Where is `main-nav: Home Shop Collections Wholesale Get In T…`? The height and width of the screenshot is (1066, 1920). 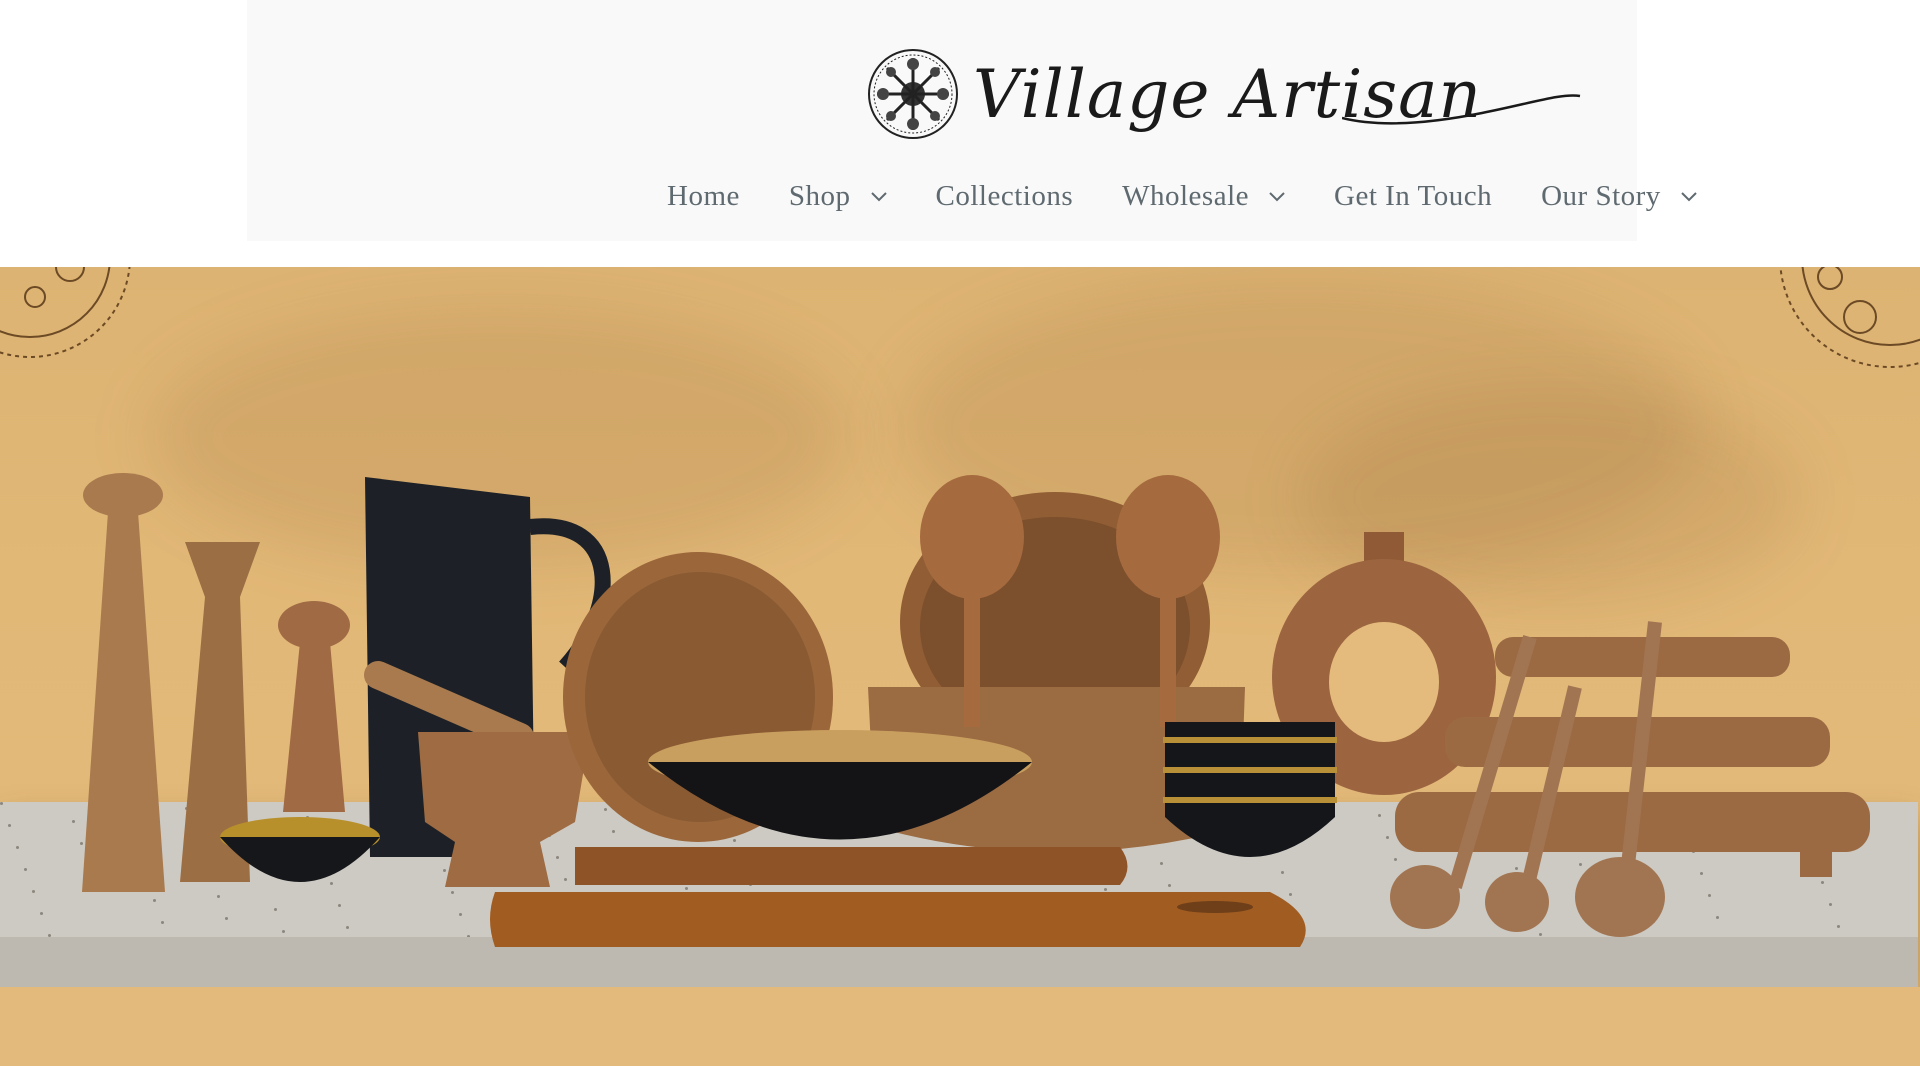
main-nav: Home Shop Collections Wholesale Get In T… is located at coordinates (1206, 196).